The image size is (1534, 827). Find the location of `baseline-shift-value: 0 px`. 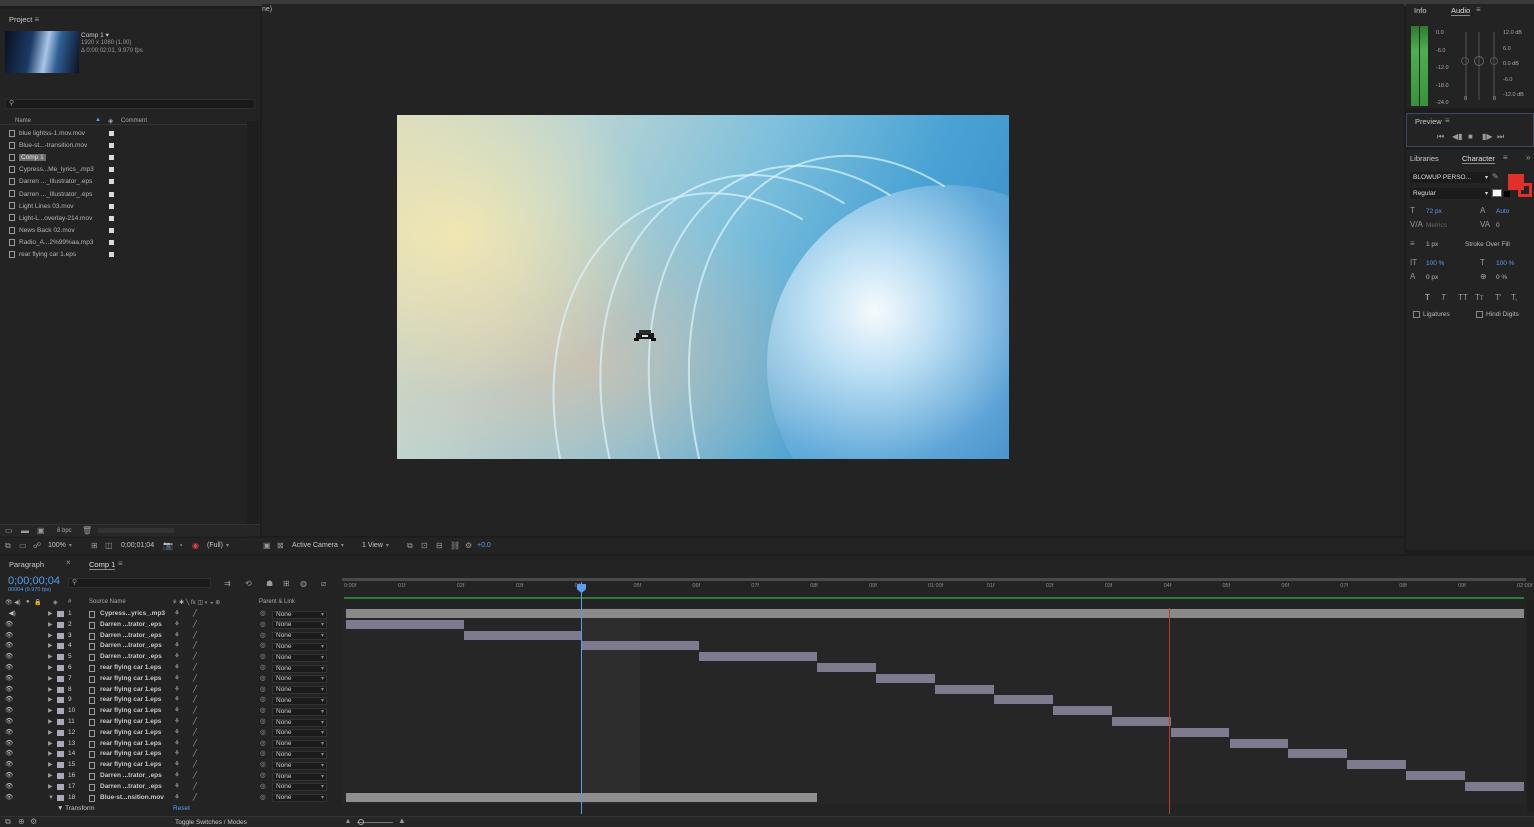

baseline-shift-value: 0 px is located at coordinates (1432, 277).